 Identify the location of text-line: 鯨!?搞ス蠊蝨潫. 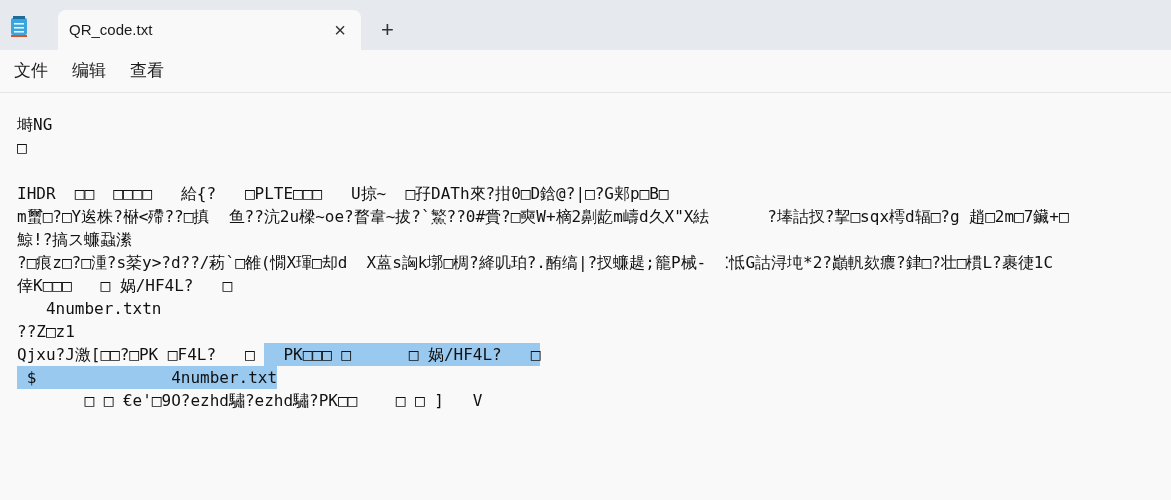
(75, 240).